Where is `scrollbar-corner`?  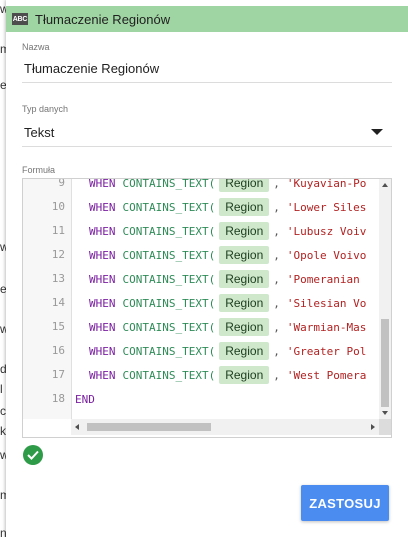 scrollbar-corner is located at coordinates (385, 427).